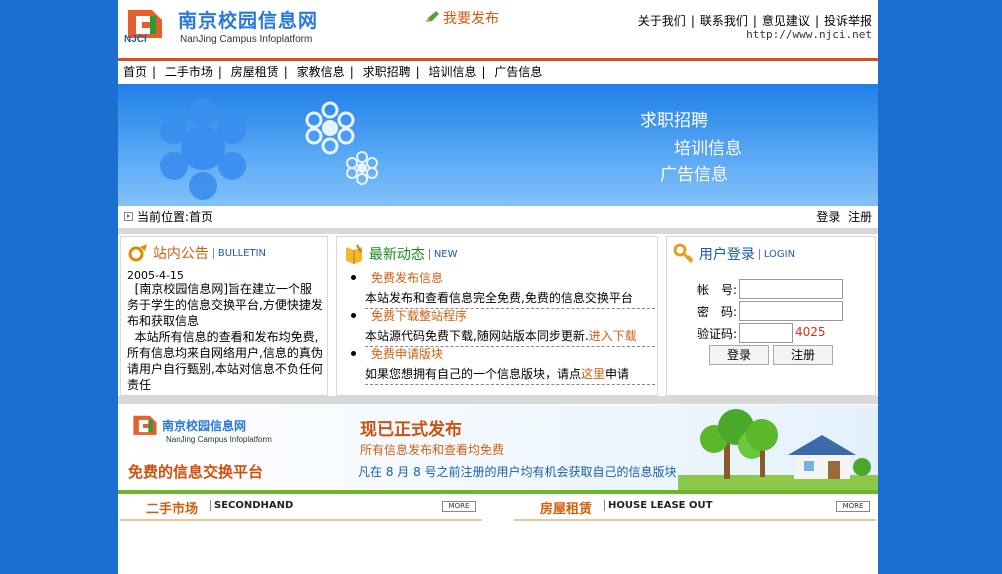 This screenshot has width=1002, height=574. What do you see at coordinates (754, 21) in the screenshot?
I see `top-links: 关于我们 | 联系我们 | 意见建议 | 投诉举报` at bounding box center [754, 21].